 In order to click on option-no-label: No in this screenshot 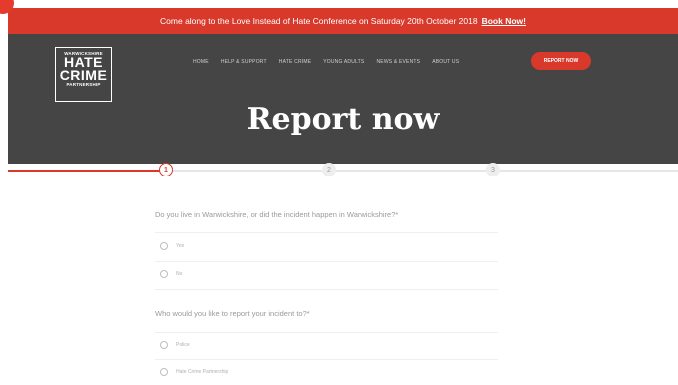, I will do `click(179, 274)`.